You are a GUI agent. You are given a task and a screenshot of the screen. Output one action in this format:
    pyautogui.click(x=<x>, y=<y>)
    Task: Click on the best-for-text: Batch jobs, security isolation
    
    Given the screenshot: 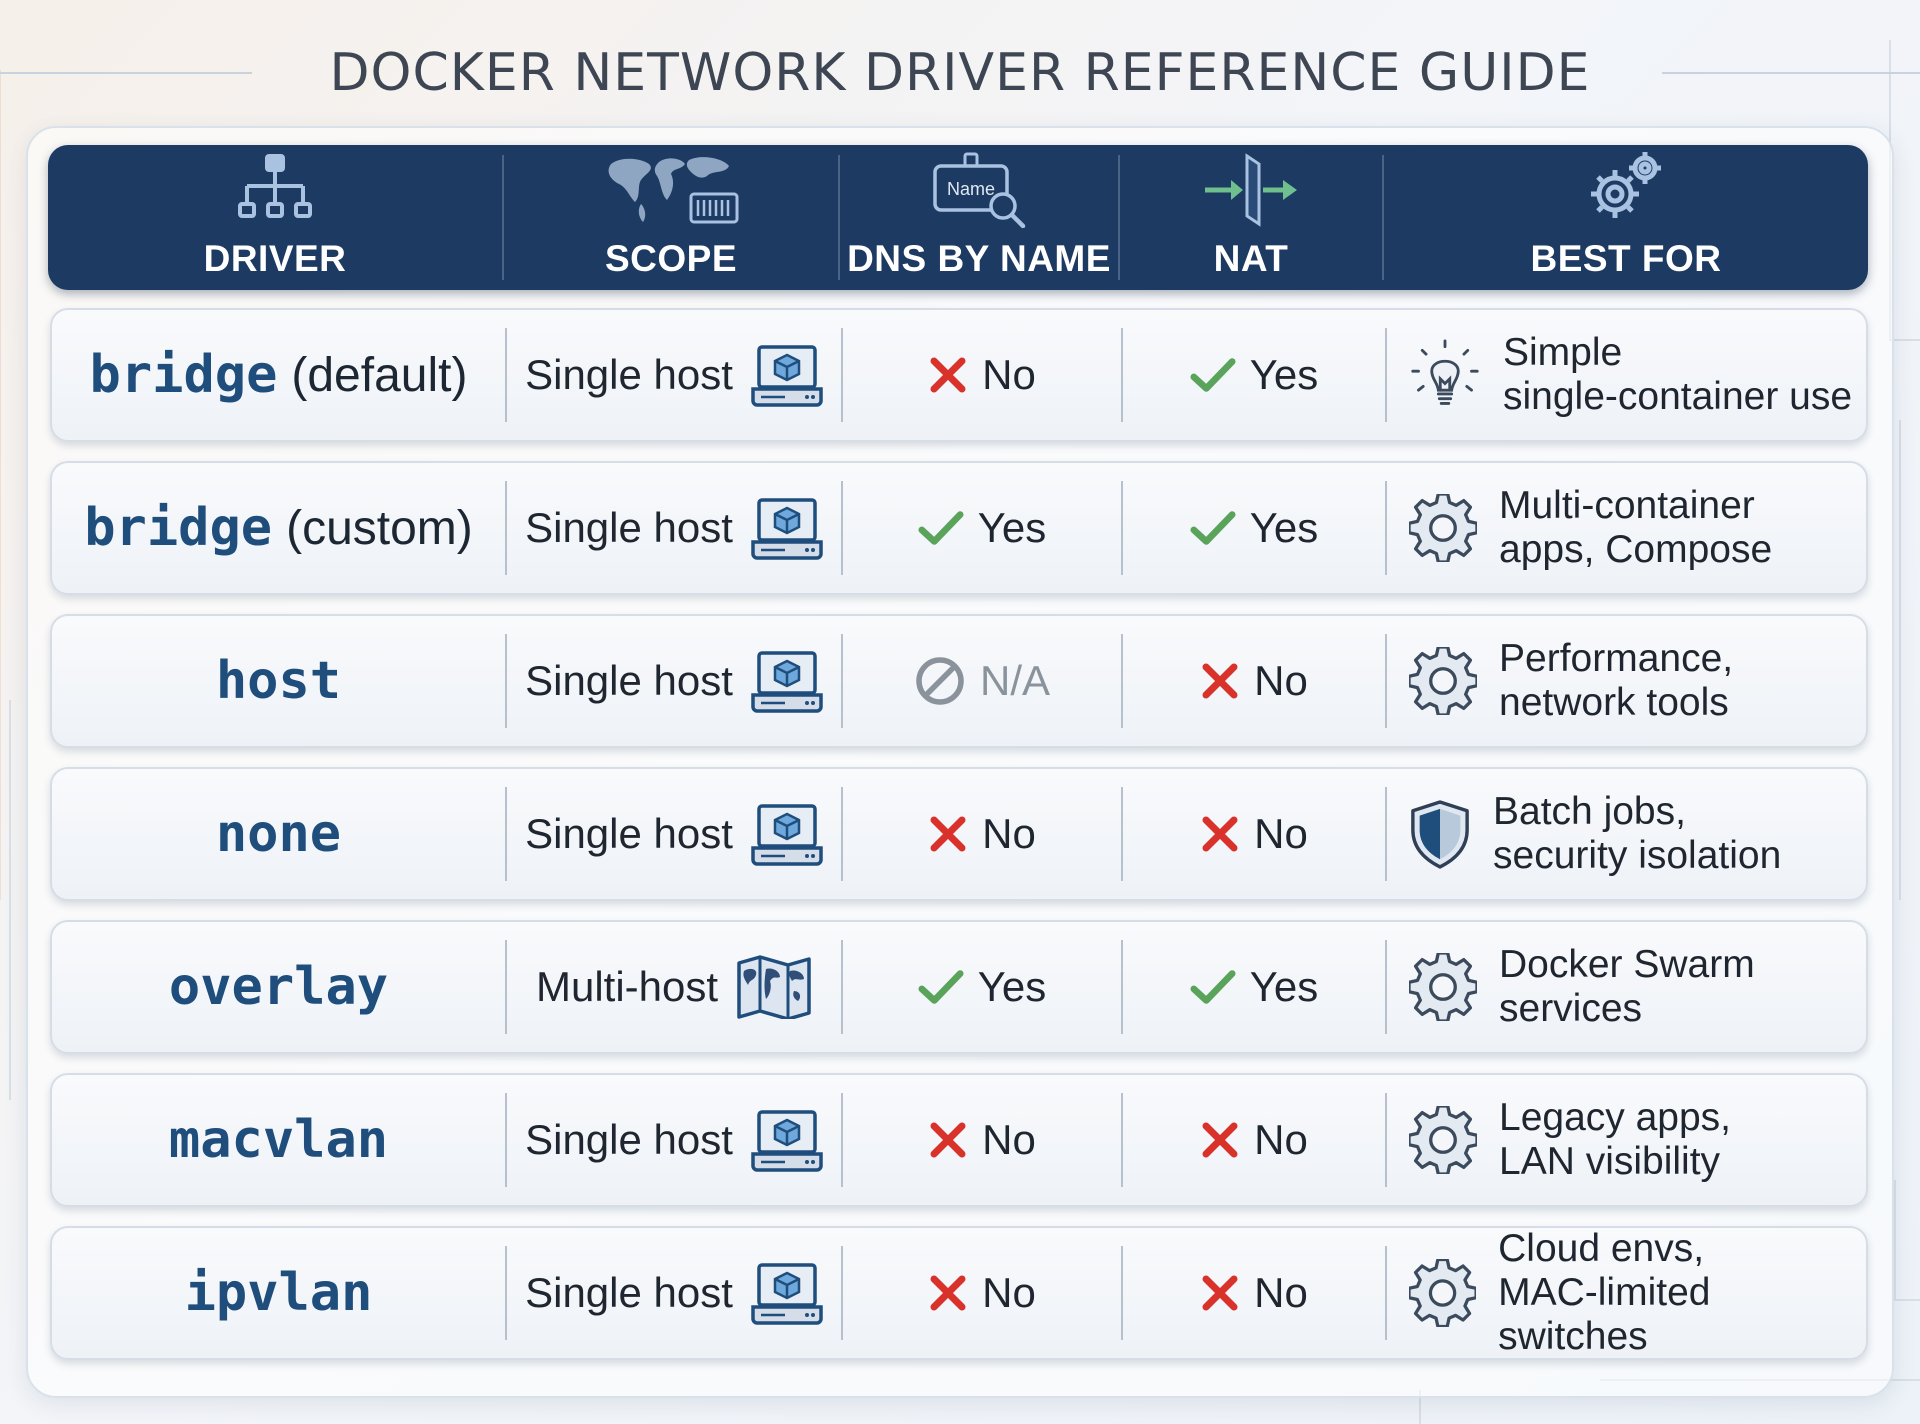 What is the action you would take?
    pyautogui.click(x=1637, y=834)
    